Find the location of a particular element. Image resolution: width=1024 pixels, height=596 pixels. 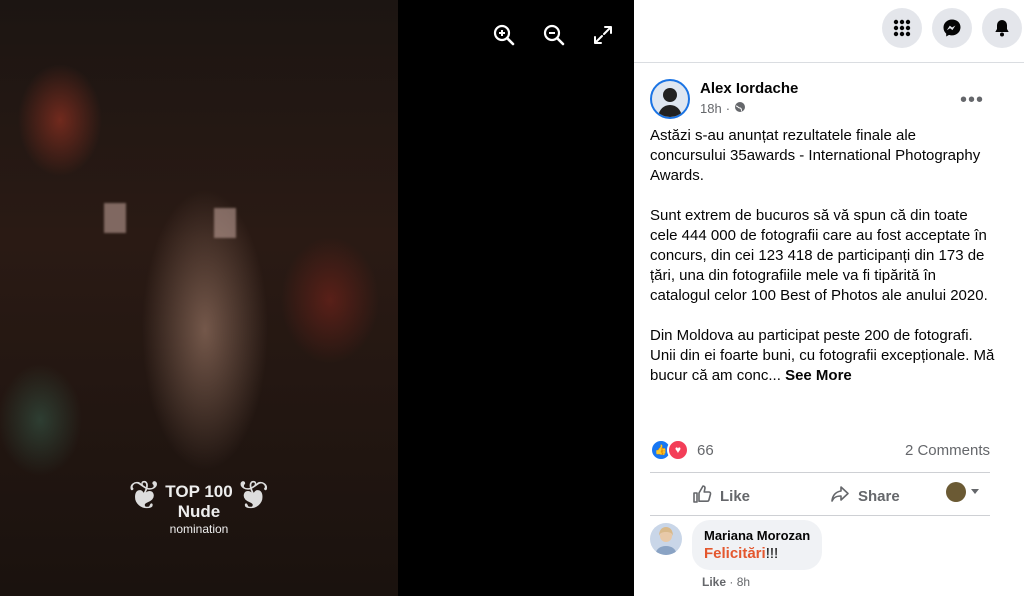

messenger-icon is located at coordinates (952, 28).